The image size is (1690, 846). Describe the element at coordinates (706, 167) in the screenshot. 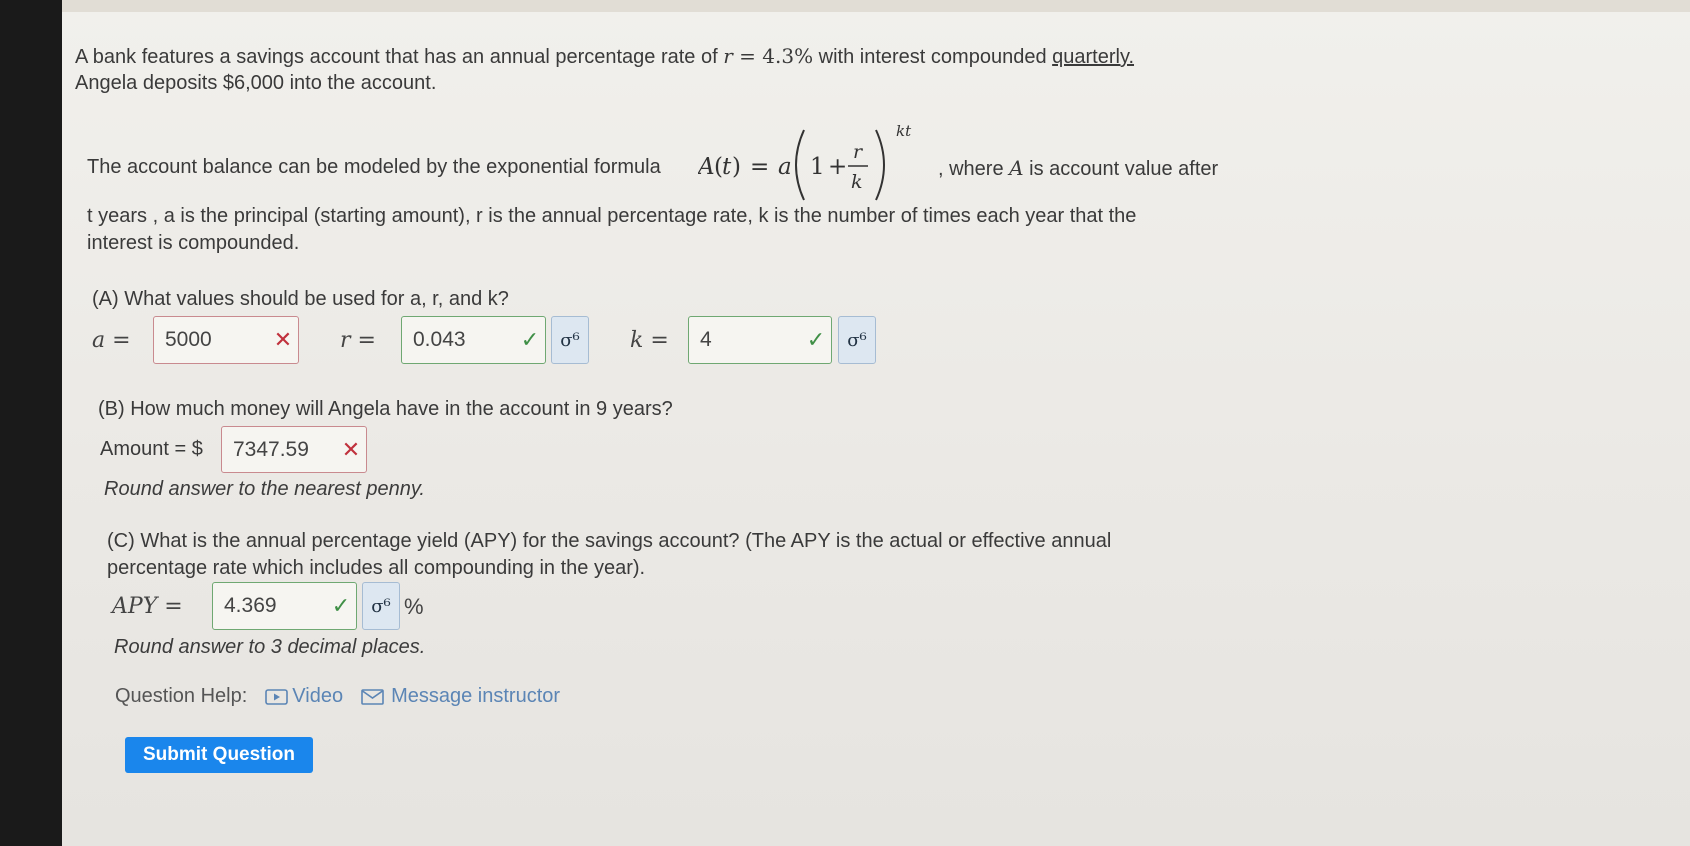

I see `svg-text: A` at that location.